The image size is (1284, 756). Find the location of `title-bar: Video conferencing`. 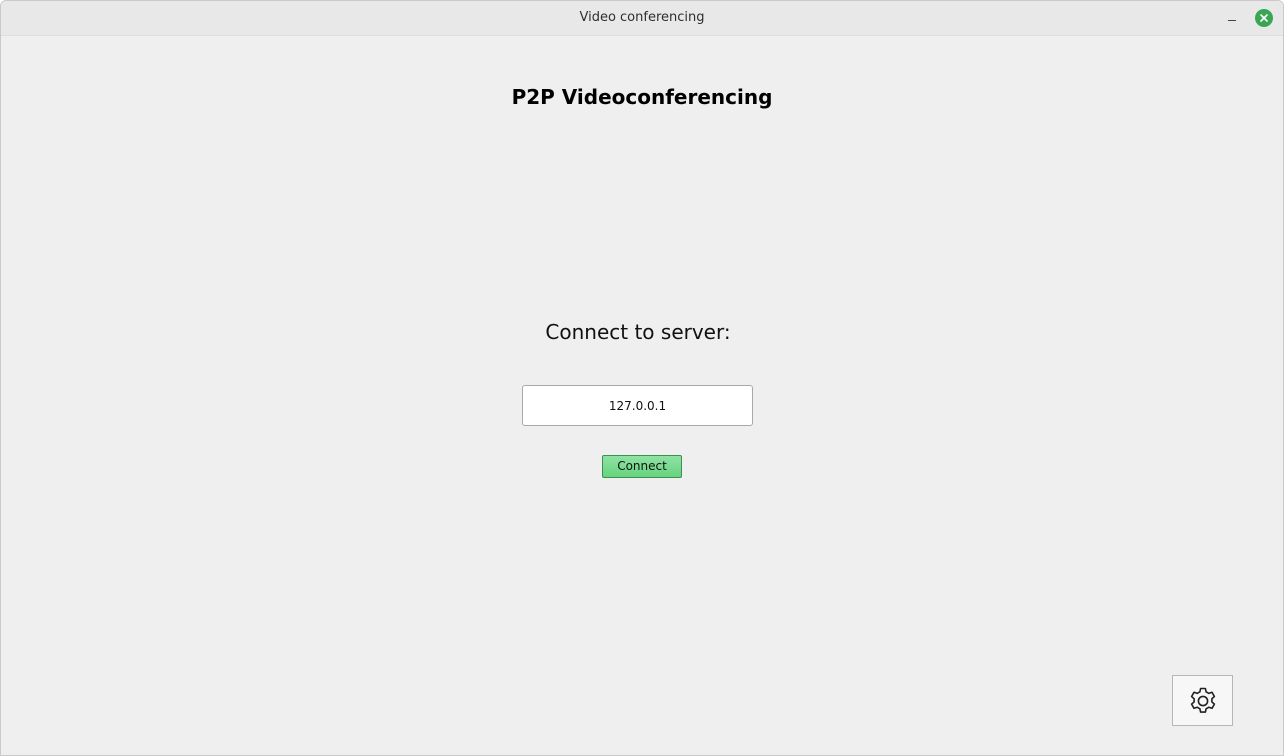

title-bar: Video conferencing is located at coordinates (642, 18).